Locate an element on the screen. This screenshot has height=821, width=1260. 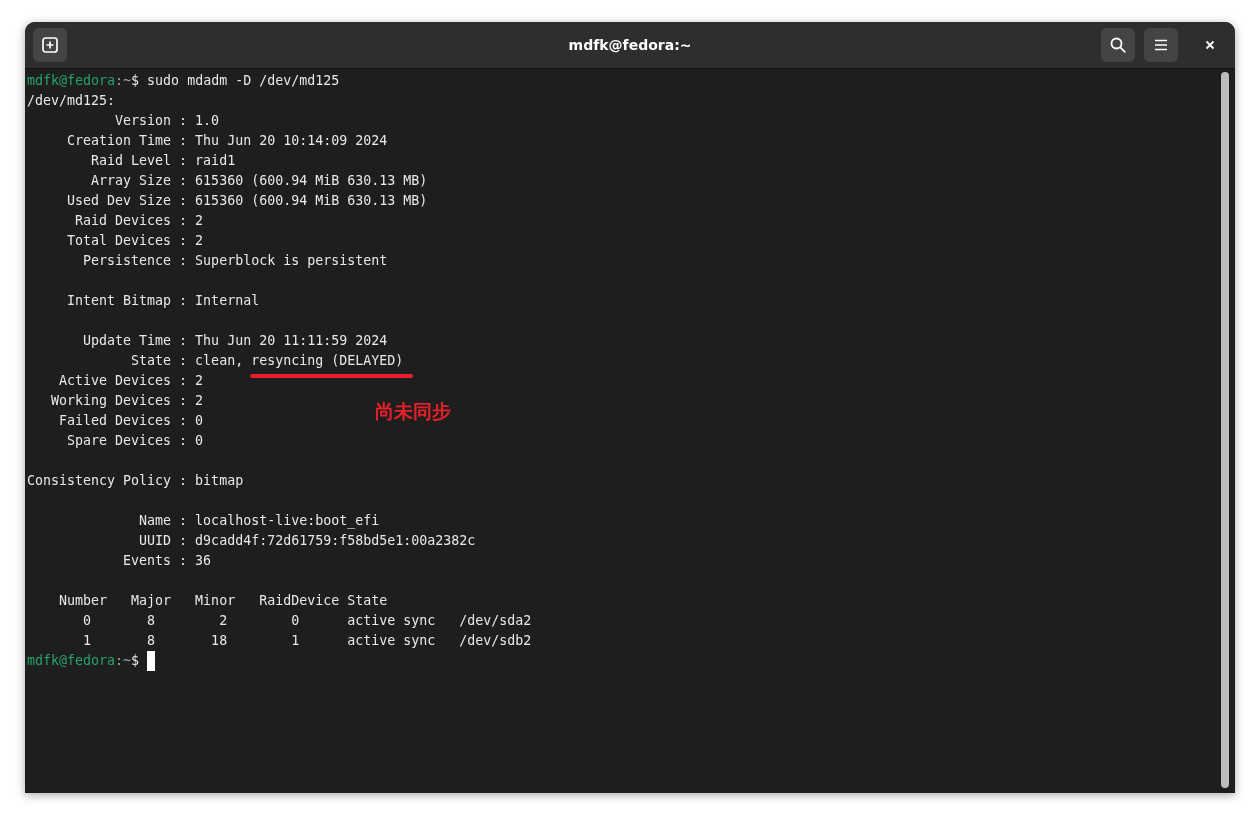
output-line: Array Size : 615360 (600.94 MiB 630.13 MB) is located at coordinates (259, 181).